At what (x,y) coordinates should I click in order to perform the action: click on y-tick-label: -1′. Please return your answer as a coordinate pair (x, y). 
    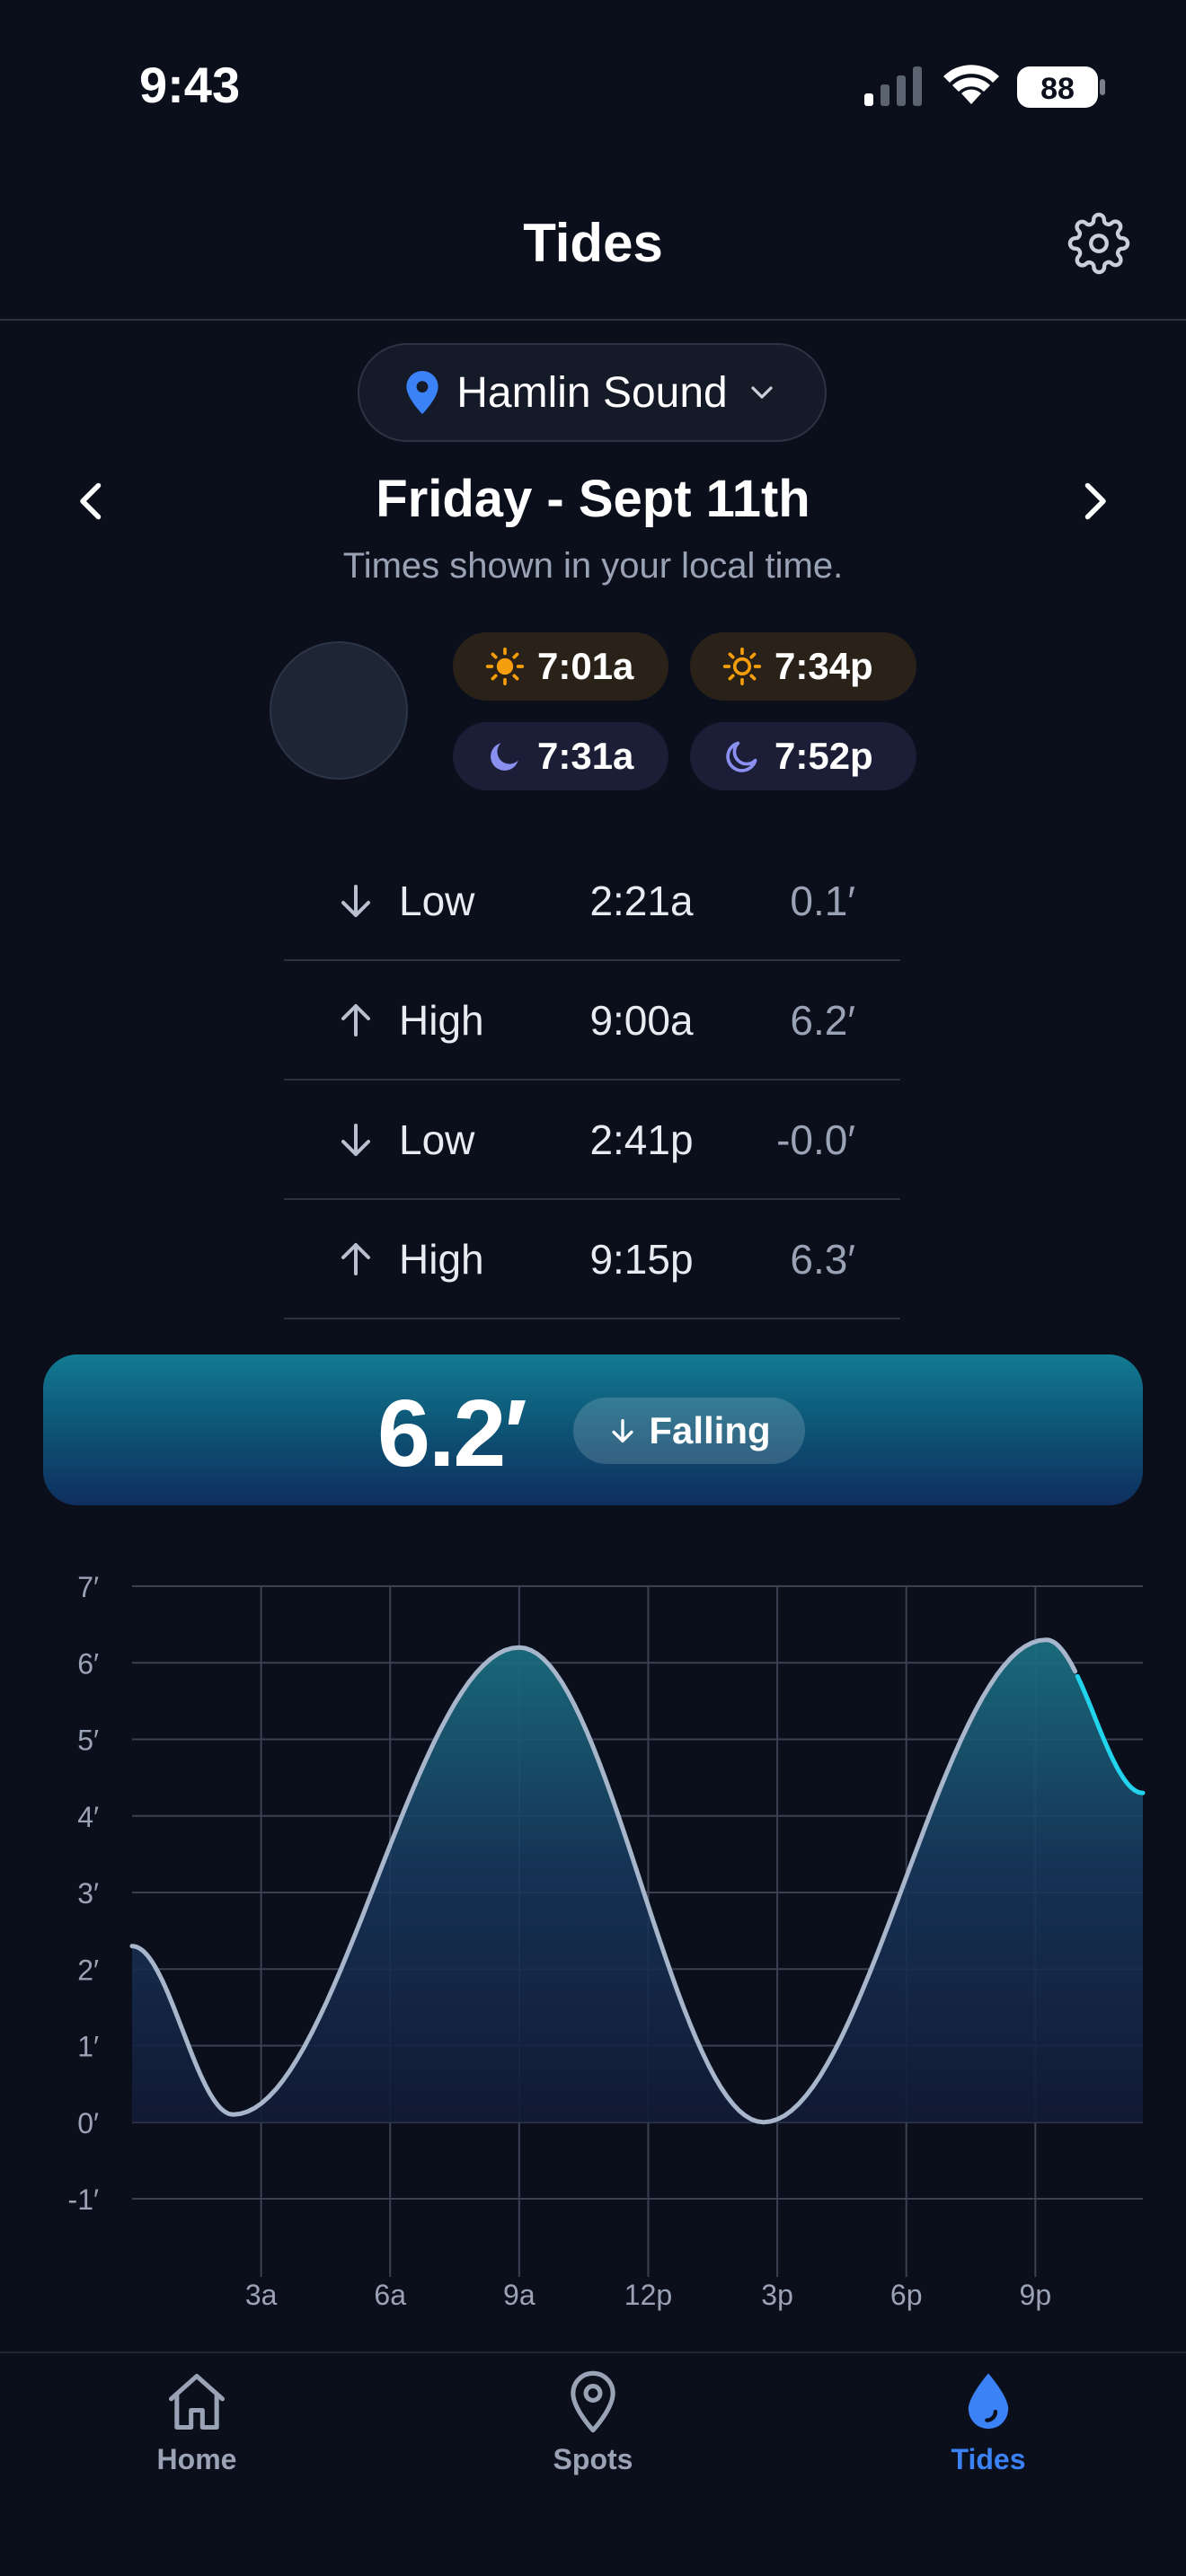
    Looking at the image, I should click on (83, 2199).